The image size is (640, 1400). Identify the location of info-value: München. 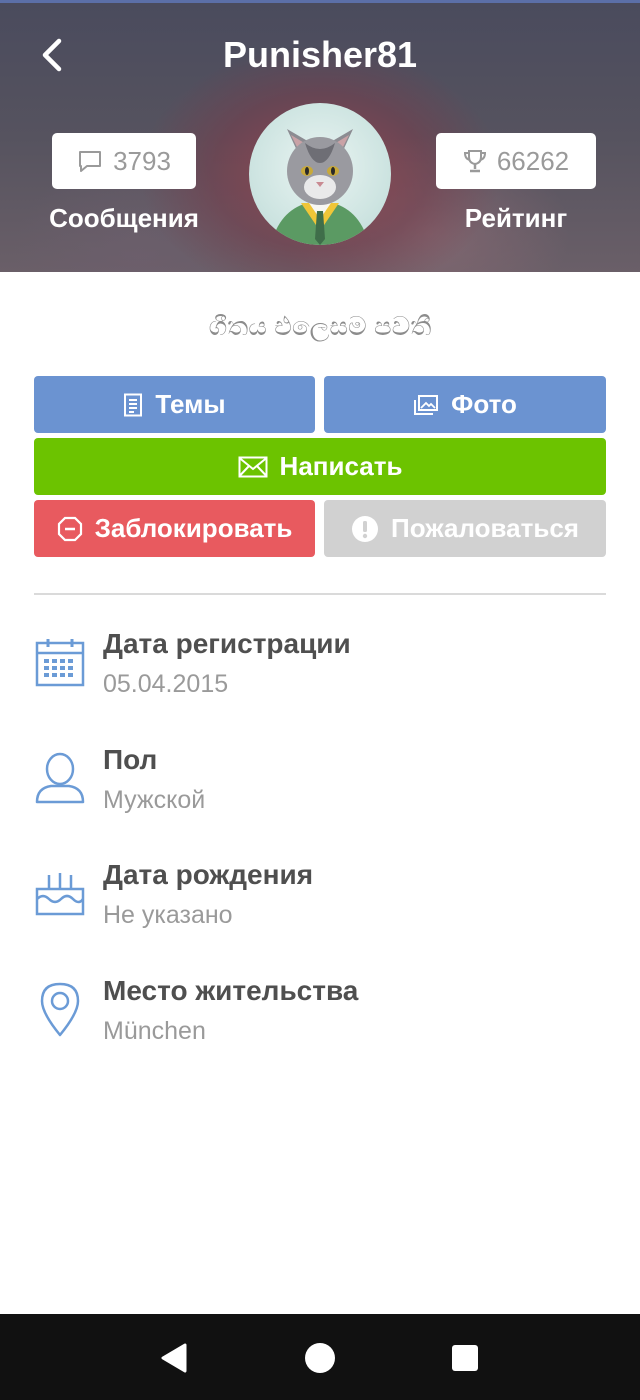
(154, 1031).